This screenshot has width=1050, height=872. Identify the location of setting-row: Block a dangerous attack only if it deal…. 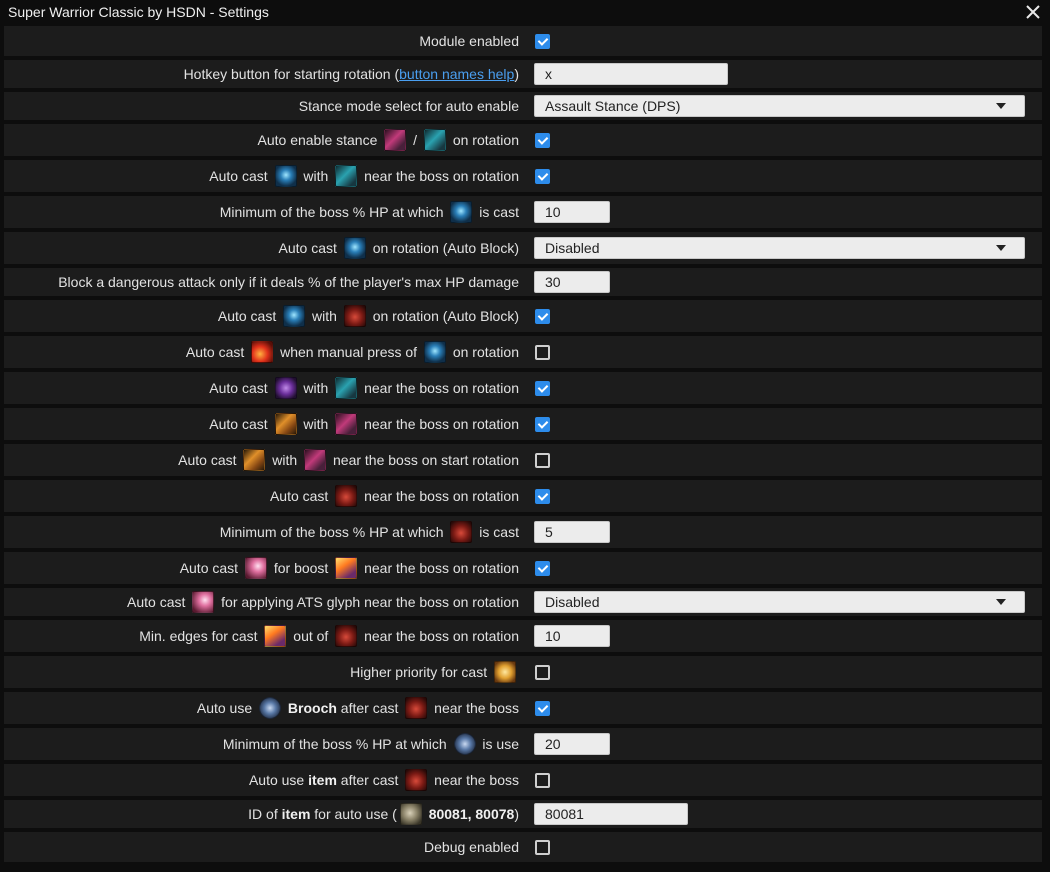
(523, 282).